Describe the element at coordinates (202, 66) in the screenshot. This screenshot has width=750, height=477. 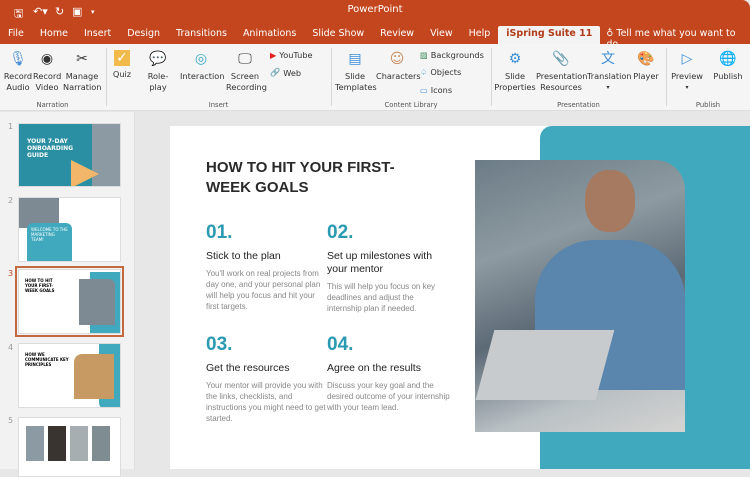
I see `interaction-button: ◎ Interaction` at that location.